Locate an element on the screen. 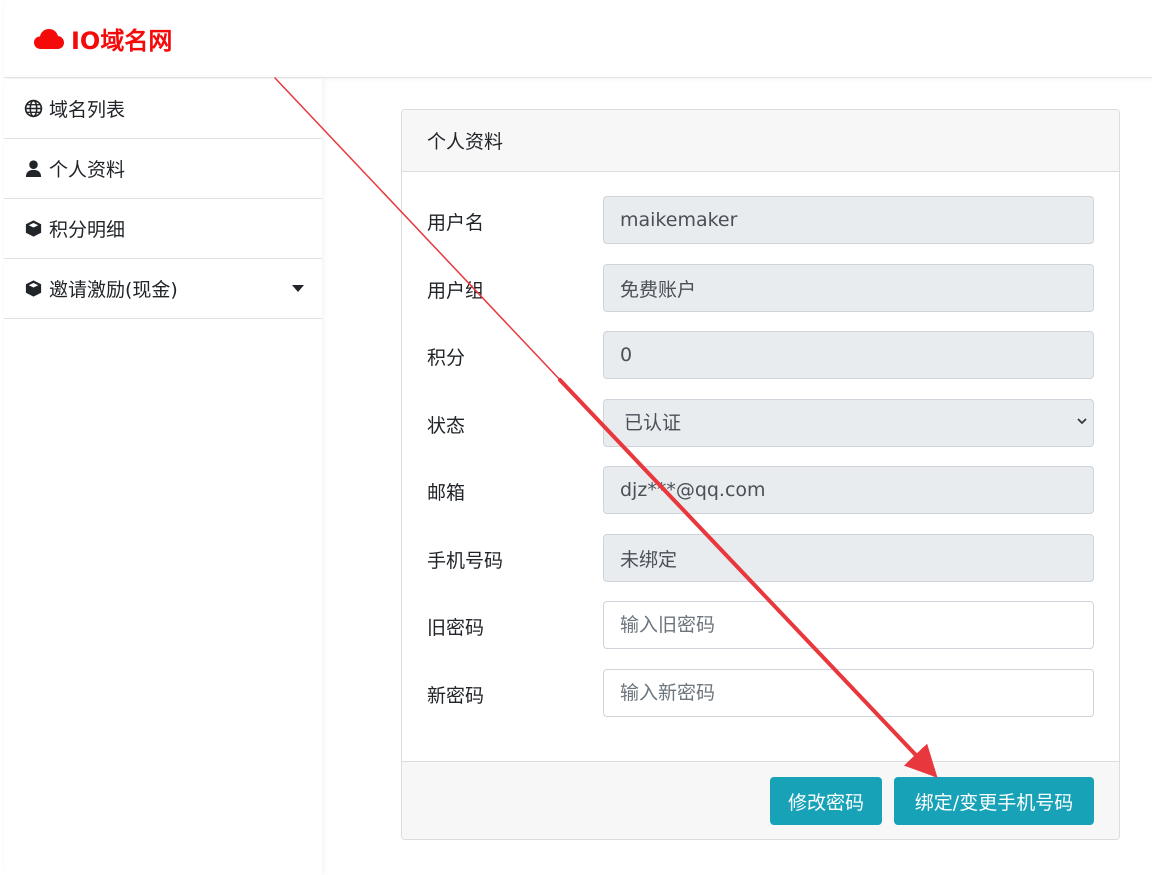 This screenshot has height=875, width=1152. sidebar-item-label: 个人资料 is located at coordinates (87, 170).